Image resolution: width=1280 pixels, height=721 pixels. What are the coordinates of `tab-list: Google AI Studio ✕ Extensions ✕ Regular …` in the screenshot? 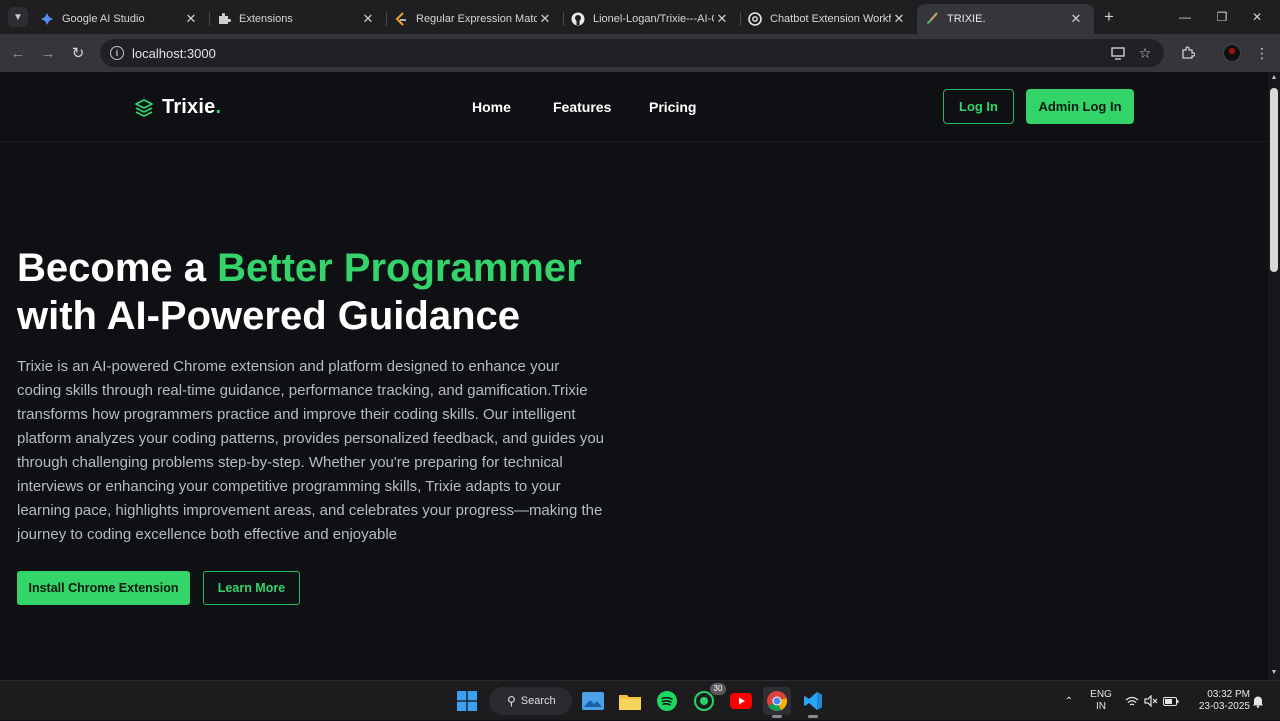 It's located at (563, 19).